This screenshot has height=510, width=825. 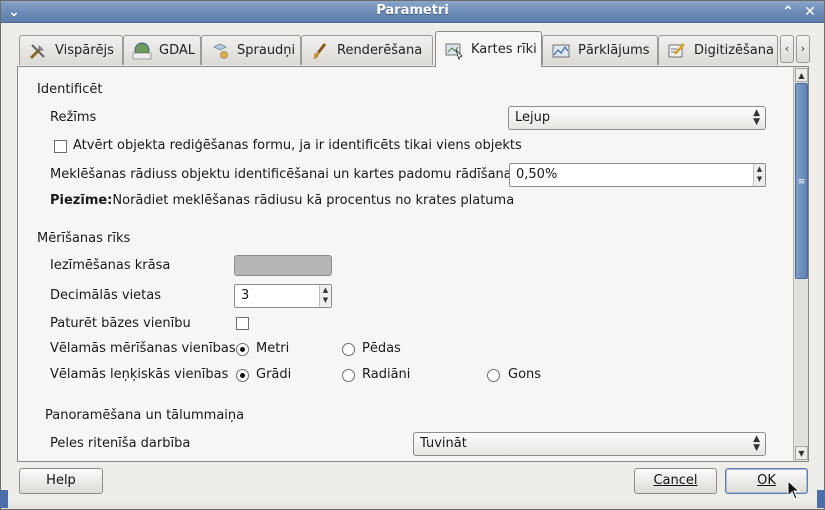 What do you see at coordinates (37, 51) in the screenshot?
I see `tools-icon` at bounding box center [37, 51].